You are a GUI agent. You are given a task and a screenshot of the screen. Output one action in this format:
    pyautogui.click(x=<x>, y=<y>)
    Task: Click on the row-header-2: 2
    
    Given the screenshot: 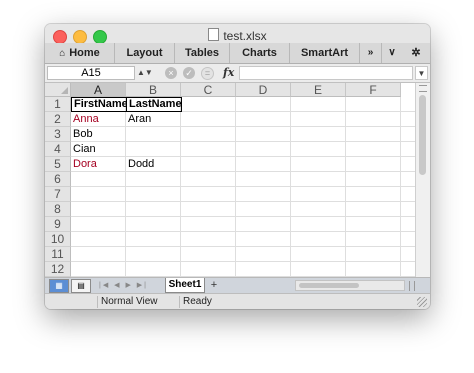 What is the action you would take?
    pyautogui.click(x=58, y=119)
    